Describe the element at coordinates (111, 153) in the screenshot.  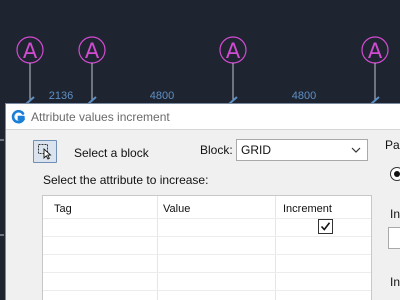
I see `select-block-label: Select a block` at that location.